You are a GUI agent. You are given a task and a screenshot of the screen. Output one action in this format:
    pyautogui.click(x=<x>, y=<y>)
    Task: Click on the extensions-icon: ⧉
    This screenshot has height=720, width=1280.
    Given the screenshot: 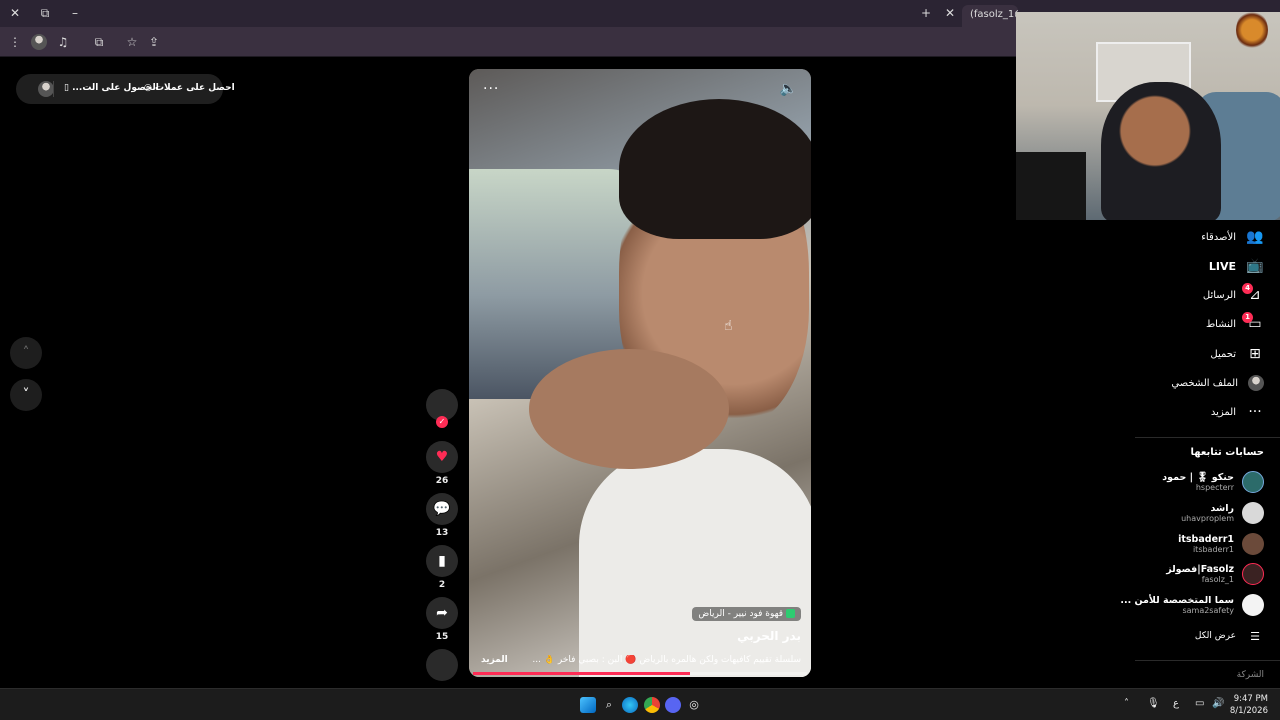 What is the action you would take?
    pyautogui.click(x=99, y=42)
    